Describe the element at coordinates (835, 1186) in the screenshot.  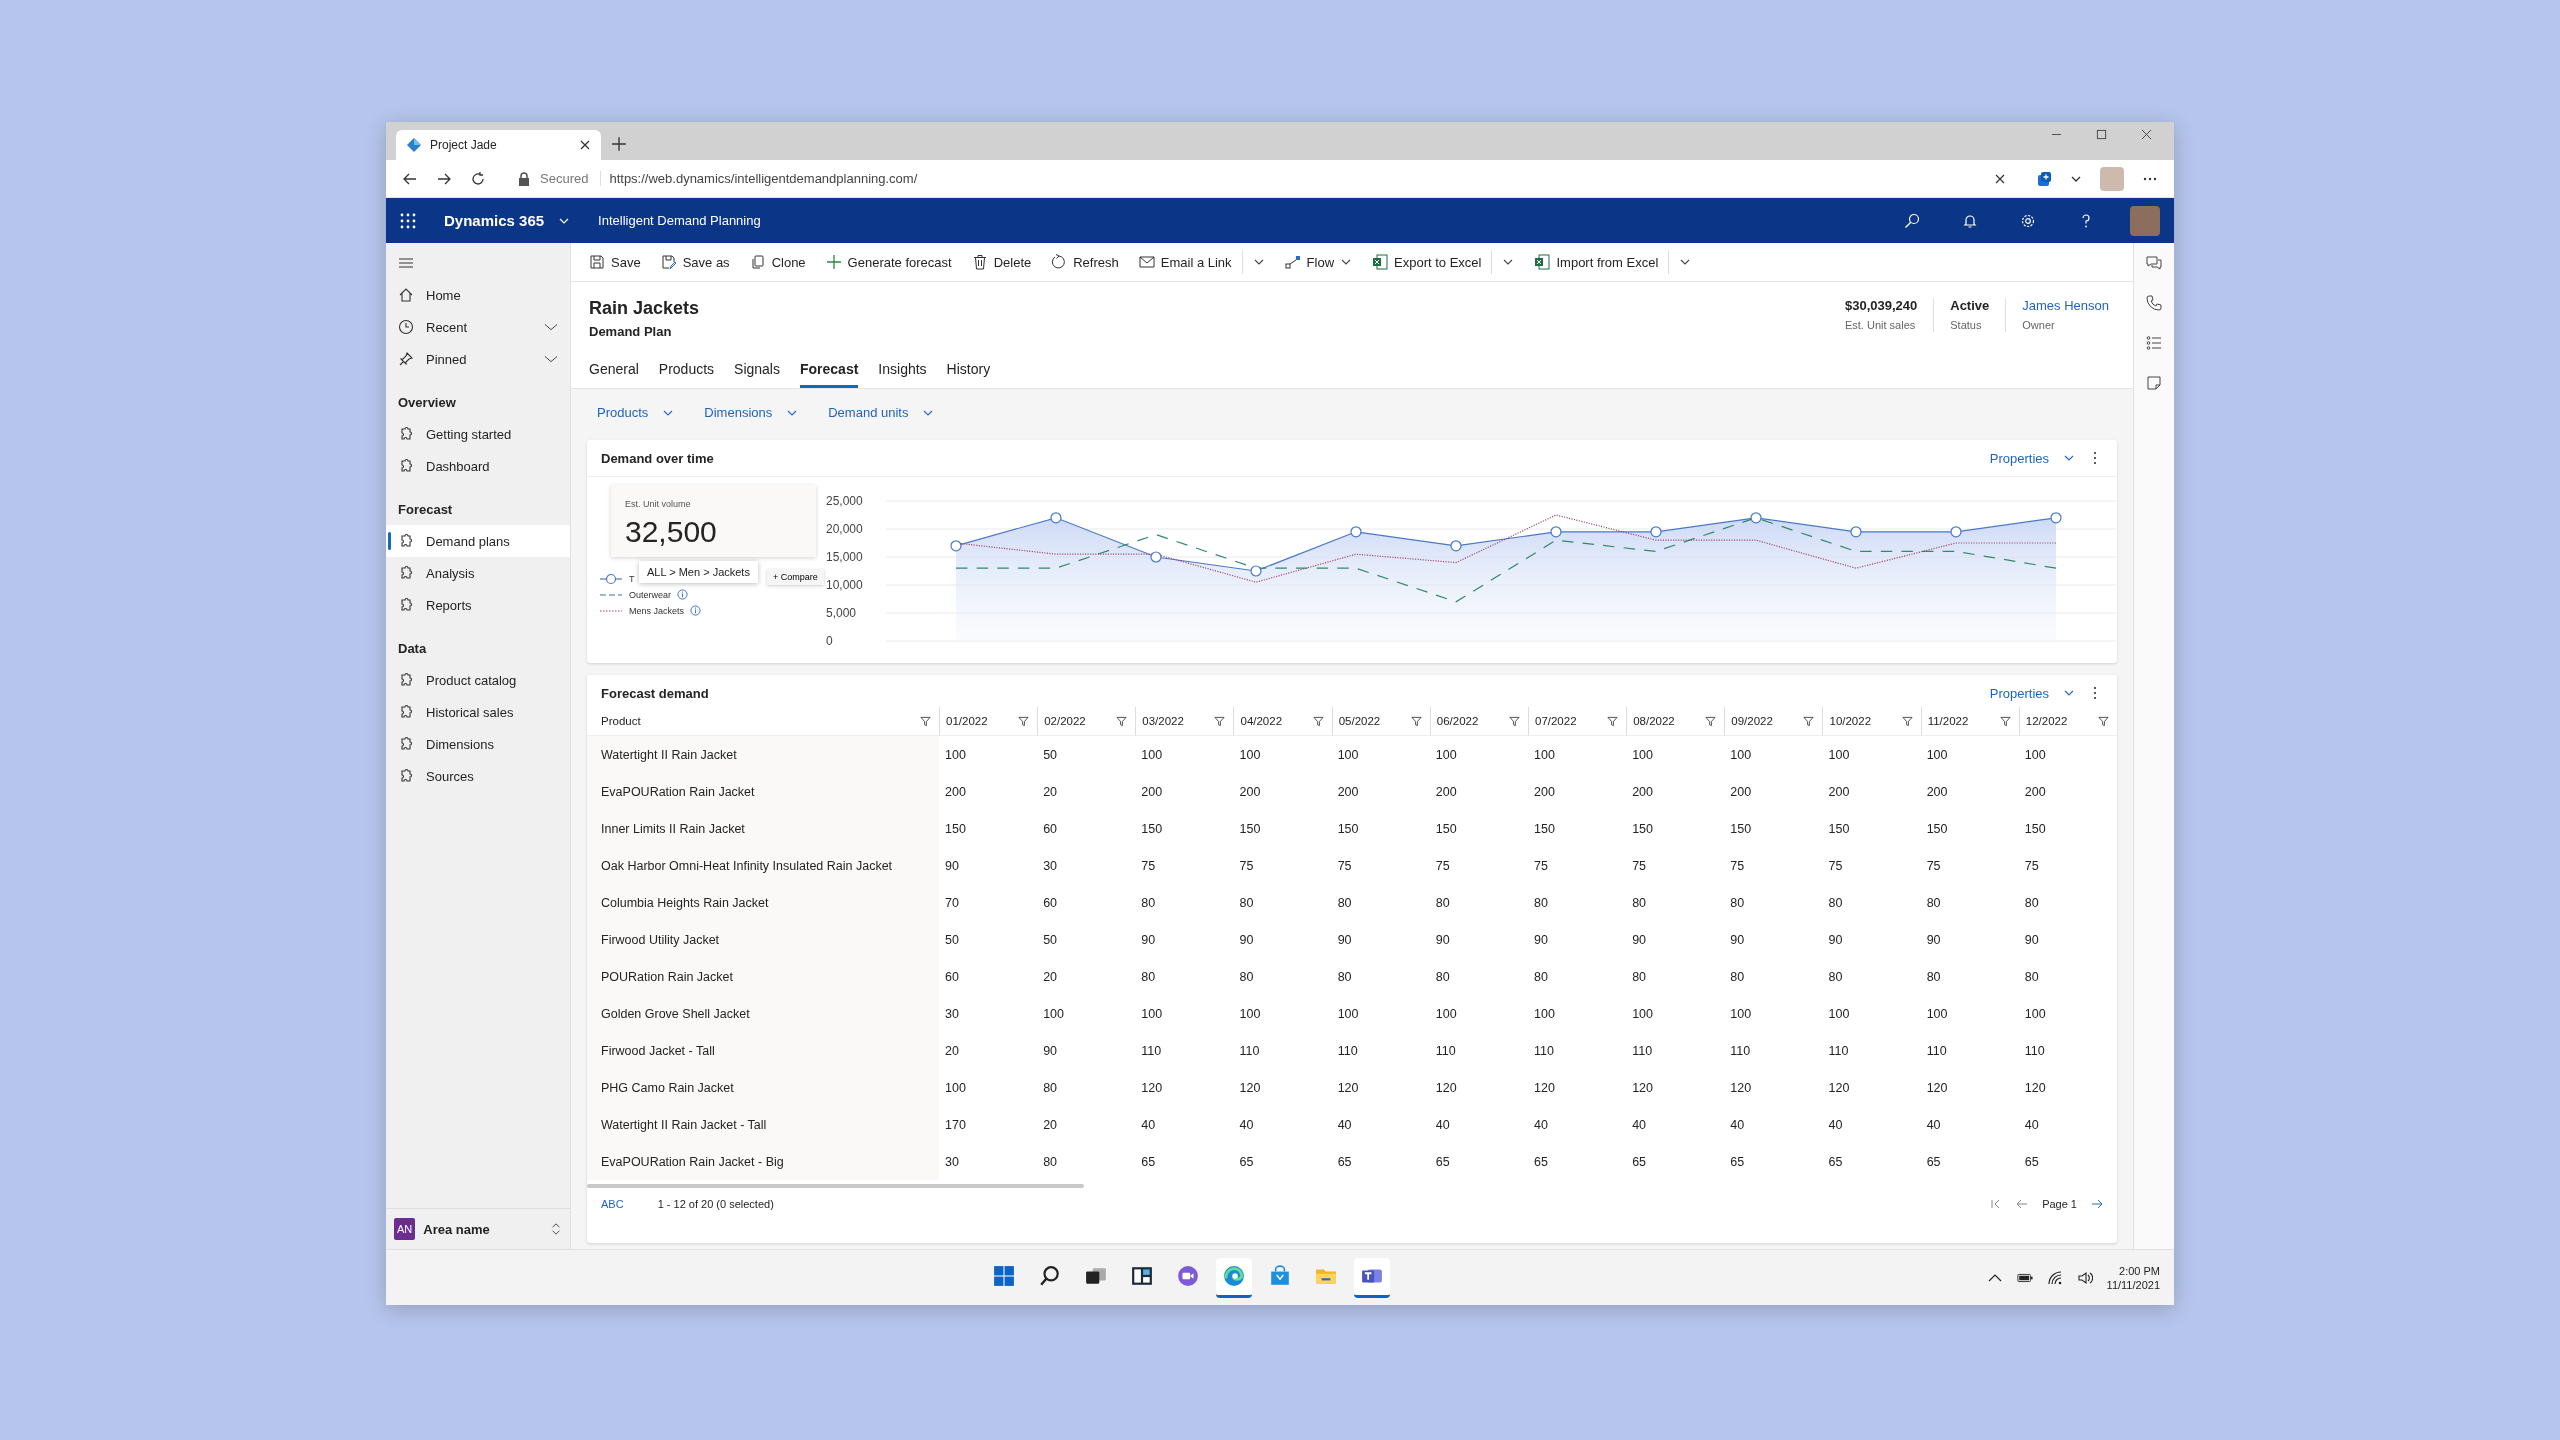
I see `scrollbar-thumb` at that location.